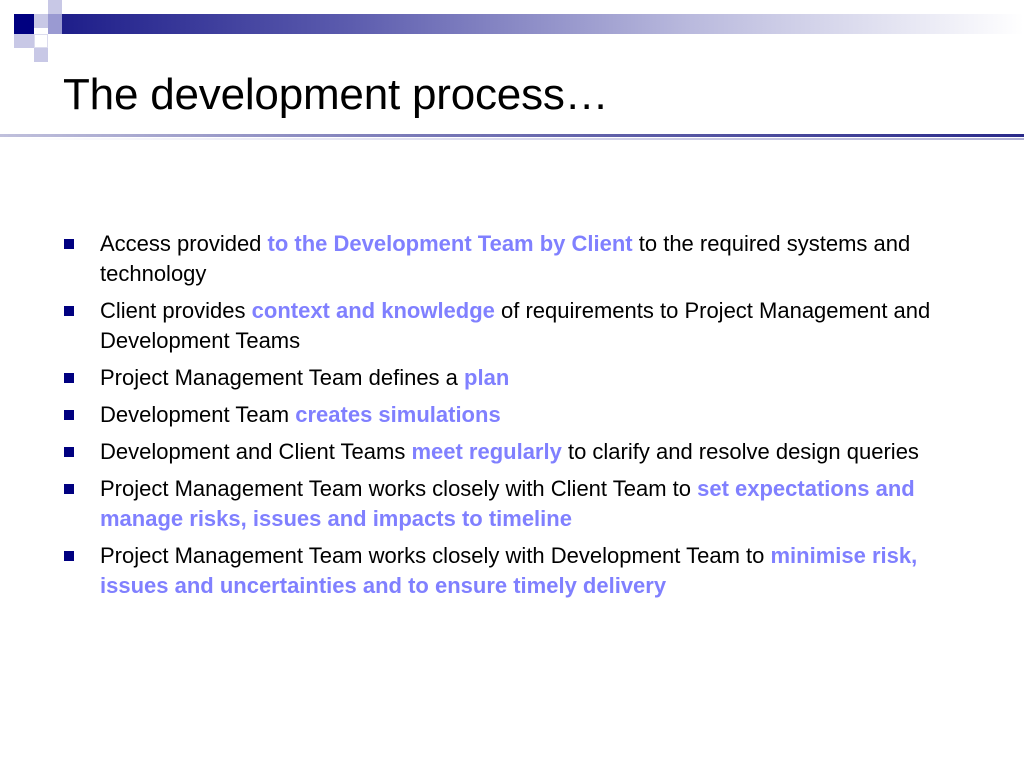 This screenshot has height=768, width=1024. What do you see at coordinates (176, 310) in the screenshot?
I see `bullet-text: Client provides` at bounding box center [176, 310].